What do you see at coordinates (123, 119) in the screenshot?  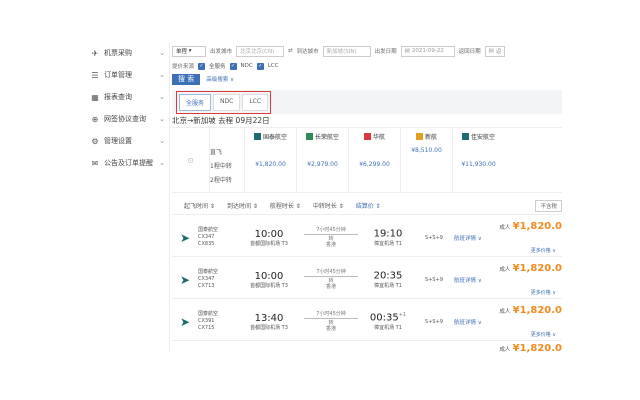 I see `sidebar-item-3: ⊕ 网签协议查询 ⌄` at bounding box center [123, 119].